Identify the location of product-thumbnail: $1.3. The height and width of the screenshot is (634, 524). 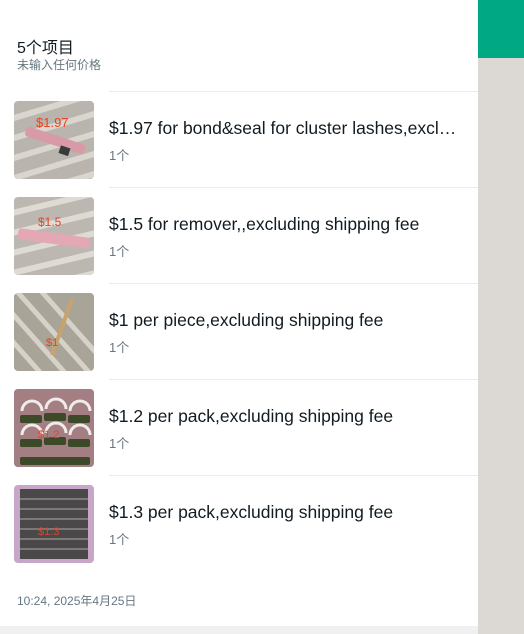
(54, 524).